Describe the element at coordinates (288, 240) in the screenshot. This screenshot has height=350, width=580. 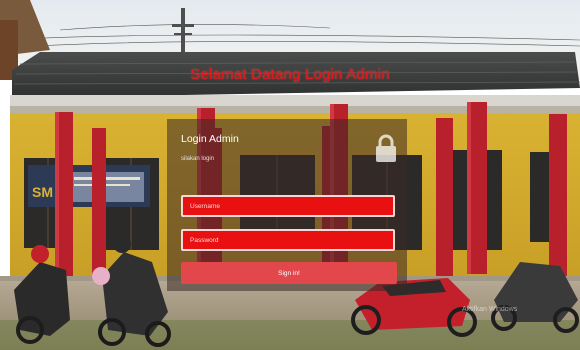
I see `password-field` at that location.